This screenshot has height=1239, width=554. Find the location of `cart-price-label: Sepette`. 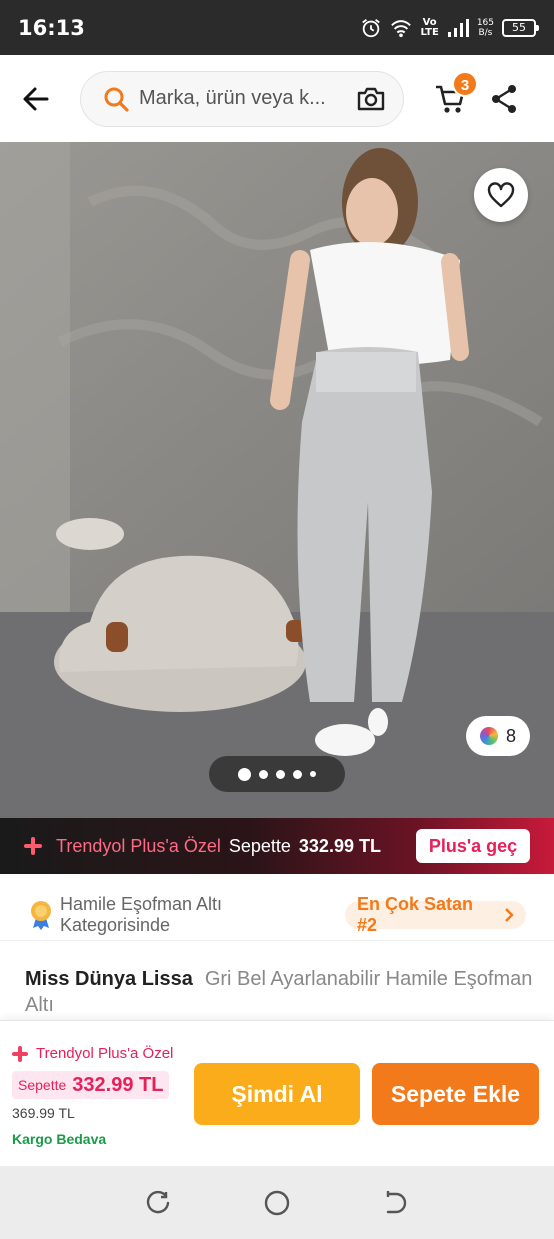

cart-price-label: Sepette is located at coordinates (42, 1085).